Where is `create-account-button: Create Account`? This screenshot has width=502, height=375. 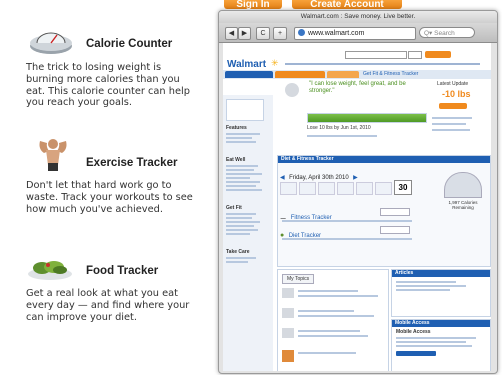 create-account-button: Create Account is located at coordinates (347, 4).